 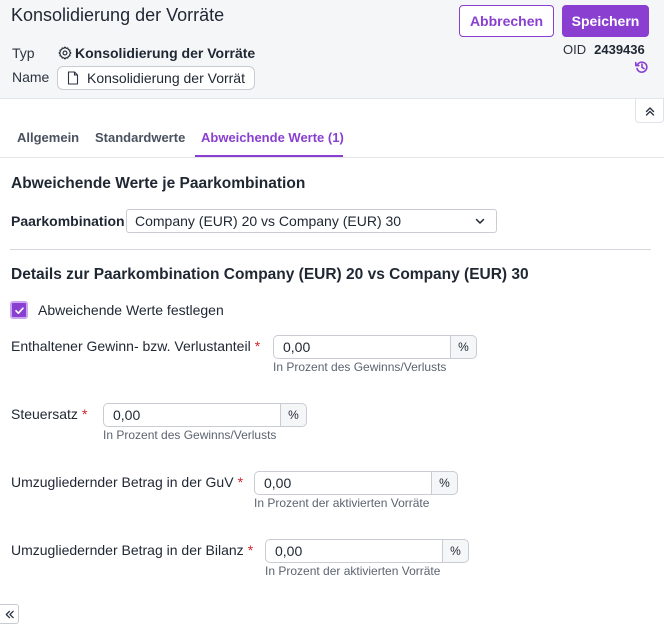 I want to click on chevron-left-double-icon, so click(x=9, y=614).